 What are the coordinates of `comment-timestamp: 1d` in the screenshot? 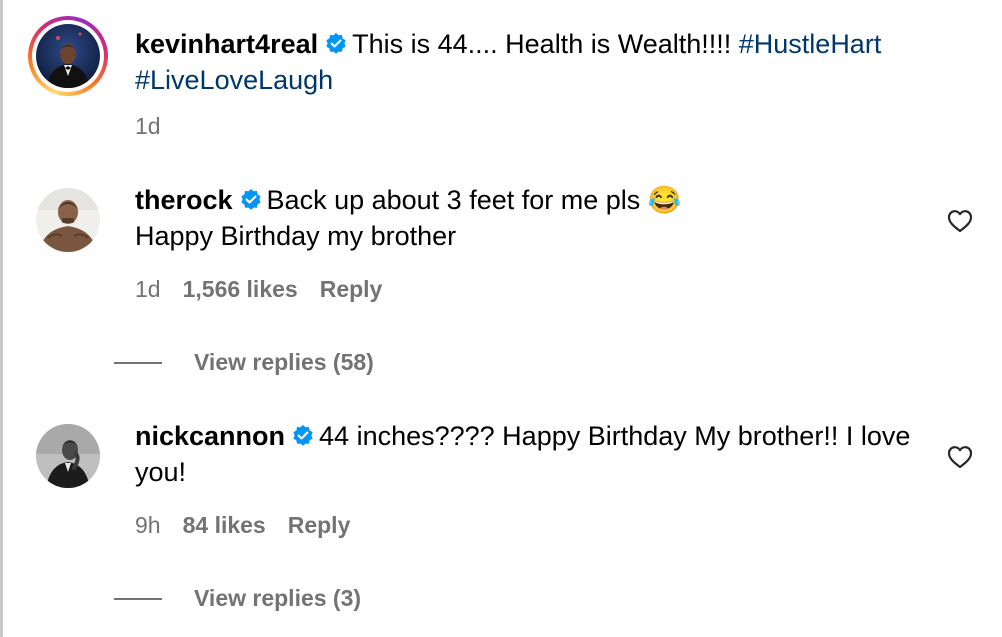 It's located at (148, 289).